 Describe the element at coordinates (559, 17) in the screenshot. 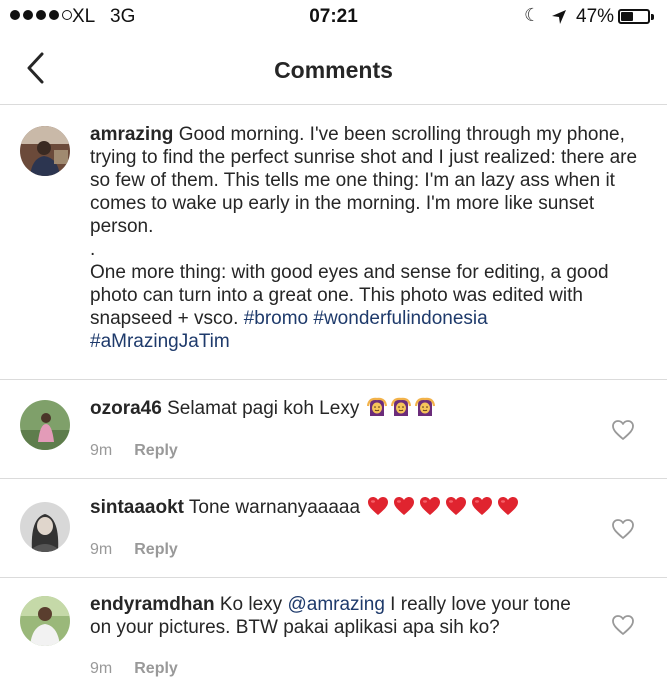

I see `location-arrow-icon` at that location.